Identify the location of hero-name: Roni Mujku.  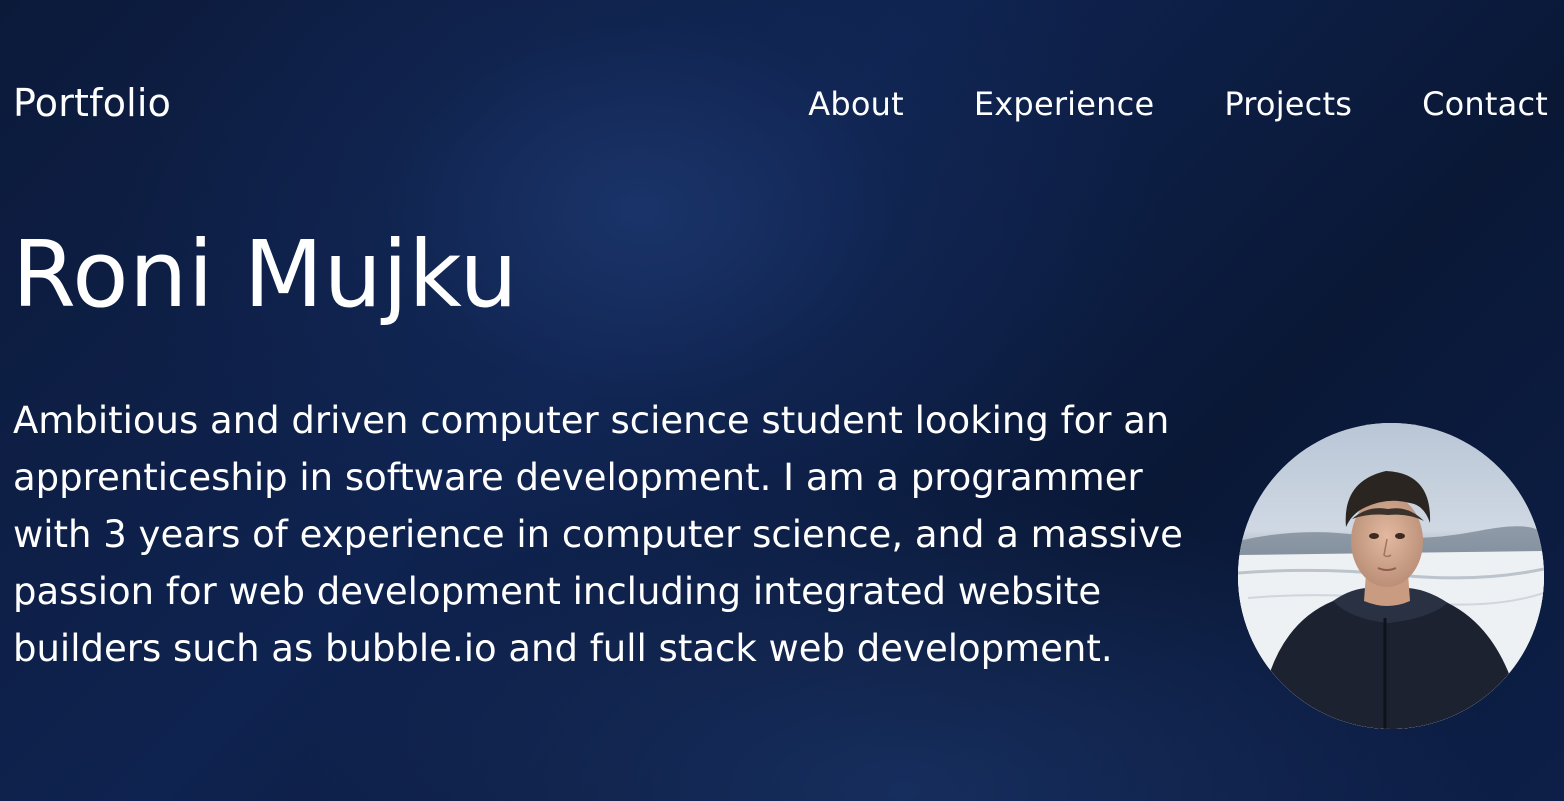
(265, 274).